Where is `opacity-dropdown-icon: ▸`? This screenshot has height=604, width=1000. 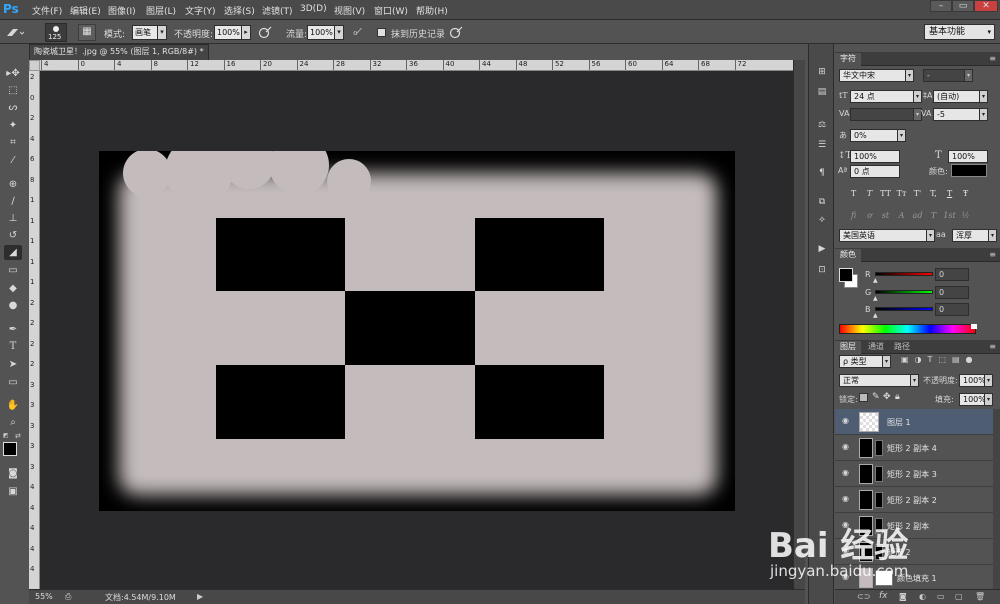
opacity-dropdown-icon: ▸ is located at coordinates (246, 32).